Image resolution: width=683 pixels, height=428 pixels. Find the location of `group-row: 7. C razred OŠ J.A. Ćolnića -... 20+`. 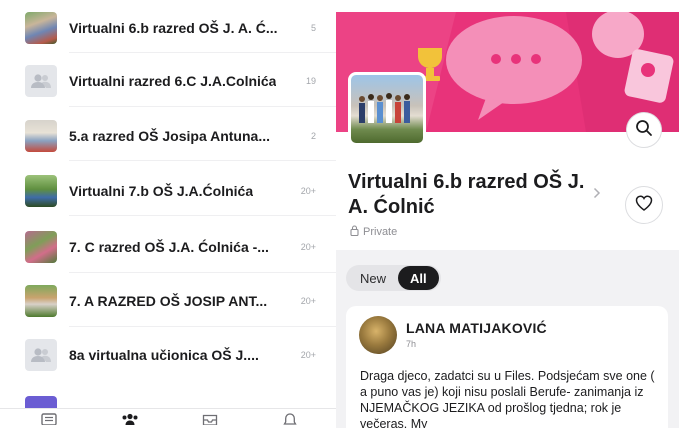

group-row: 7. C razred OŠ J.A. Ćolnića -... 20+ is located at coordinates (168, 247).